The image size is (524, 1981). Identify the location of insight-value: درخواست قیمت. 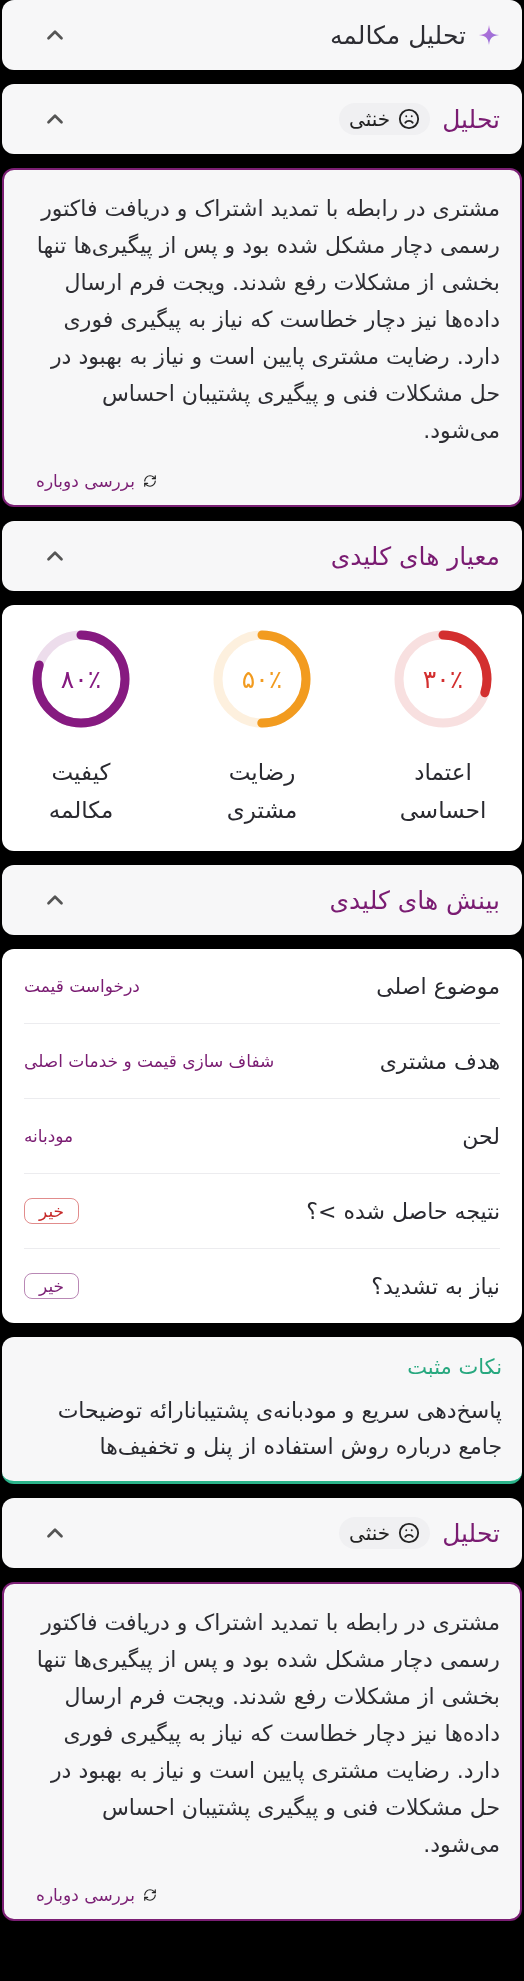
(82, 986).